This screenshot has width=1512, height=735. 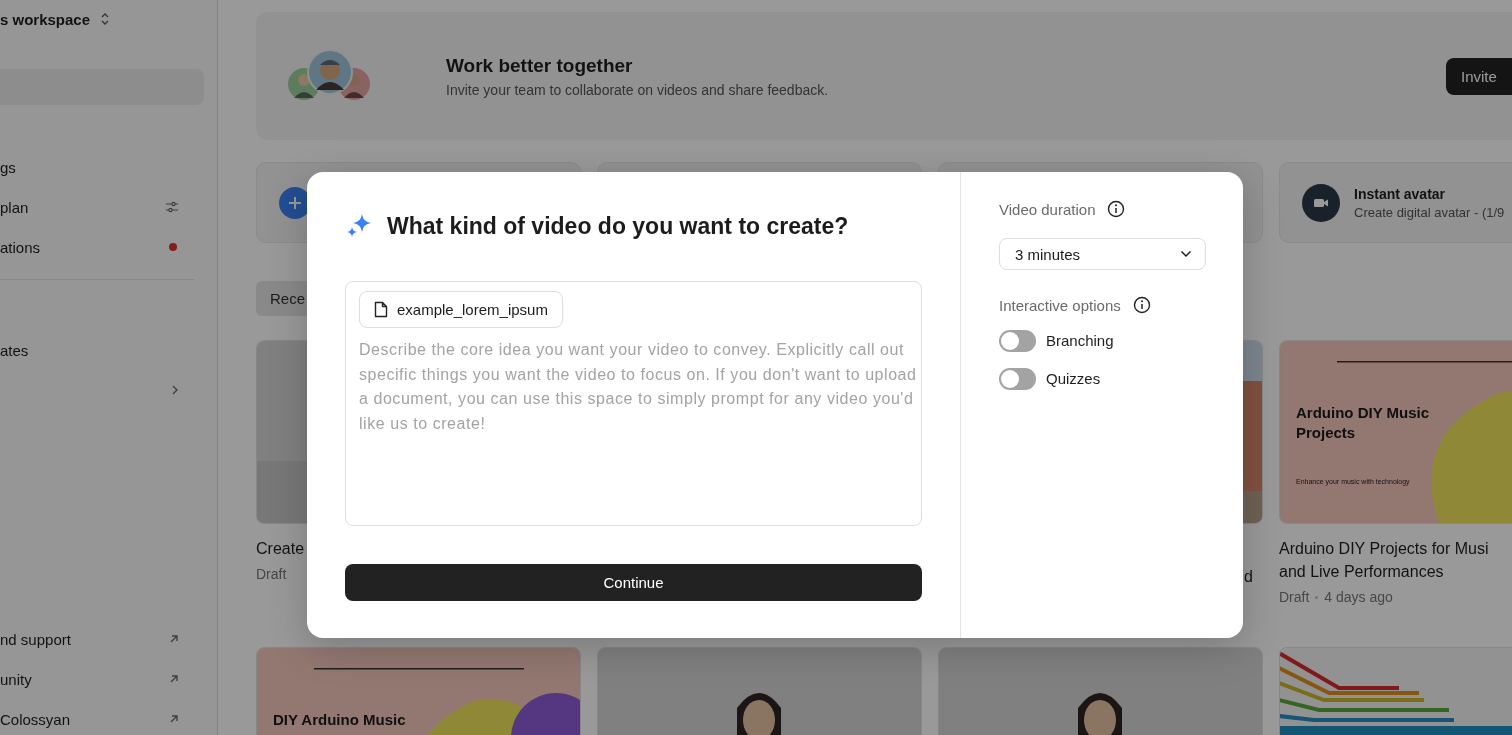 I want to click on invite-button: Invite, so click(x=1479, y=76).